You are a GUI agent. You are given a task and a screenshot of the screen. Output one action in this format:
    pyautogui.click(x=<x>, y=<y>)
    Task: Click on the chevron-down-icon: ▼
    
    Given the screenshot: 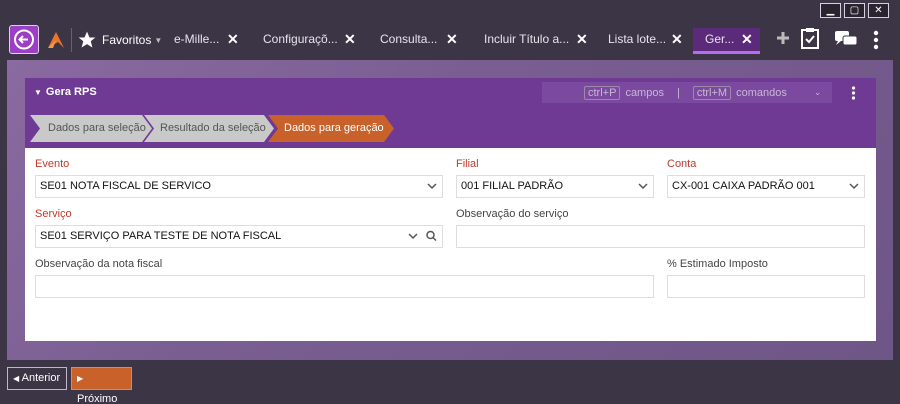 What is the action you would take?
    pyautogui.click(x=158, y=40)
    